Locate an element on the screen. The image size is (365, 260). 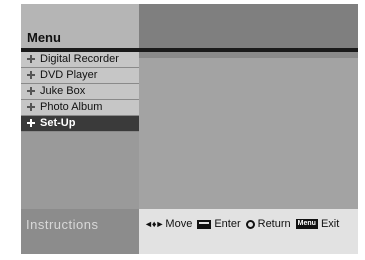
sidebar-item-digital-recorder: Digital Recorder is located at coordinates (80, 60).